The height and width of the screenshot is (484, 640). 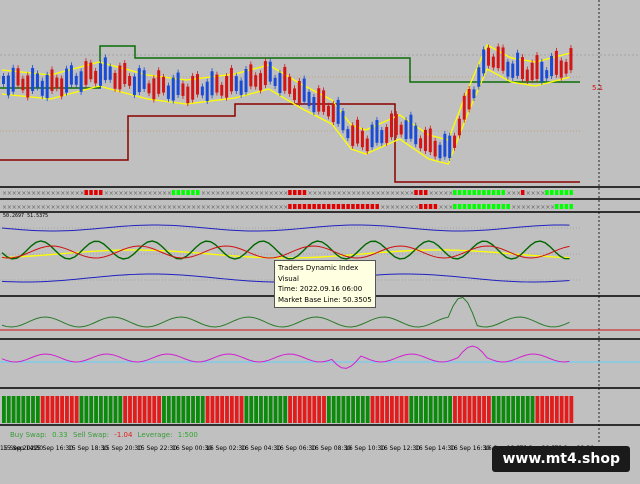 I want to click on buy-swap-label: Buy Swap:, so click(x=28, y=435).